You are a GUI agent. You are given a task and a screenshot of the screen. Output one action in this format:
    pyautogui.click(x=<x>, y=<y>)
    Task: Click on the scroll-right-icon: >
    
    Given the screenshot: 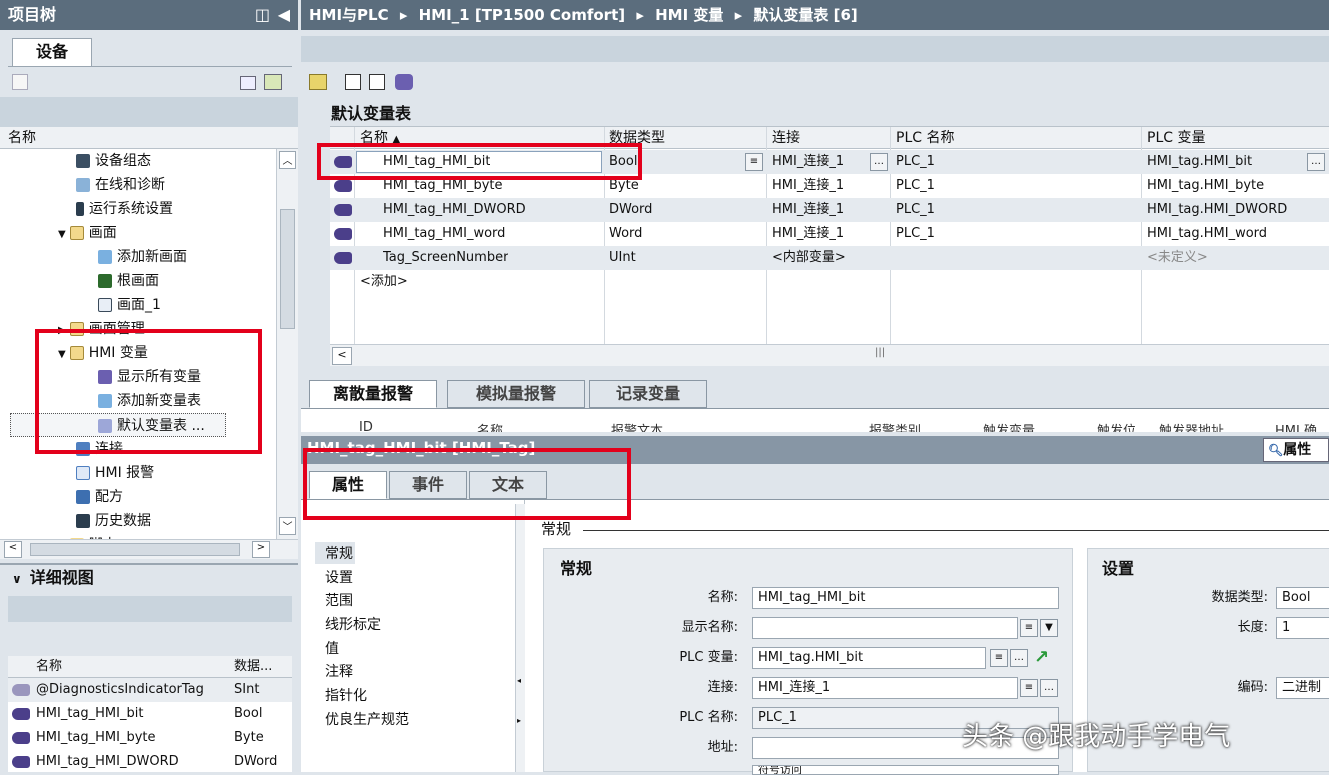 What is the action you would take?
    pyautogui.click(x=261, y=549)
    